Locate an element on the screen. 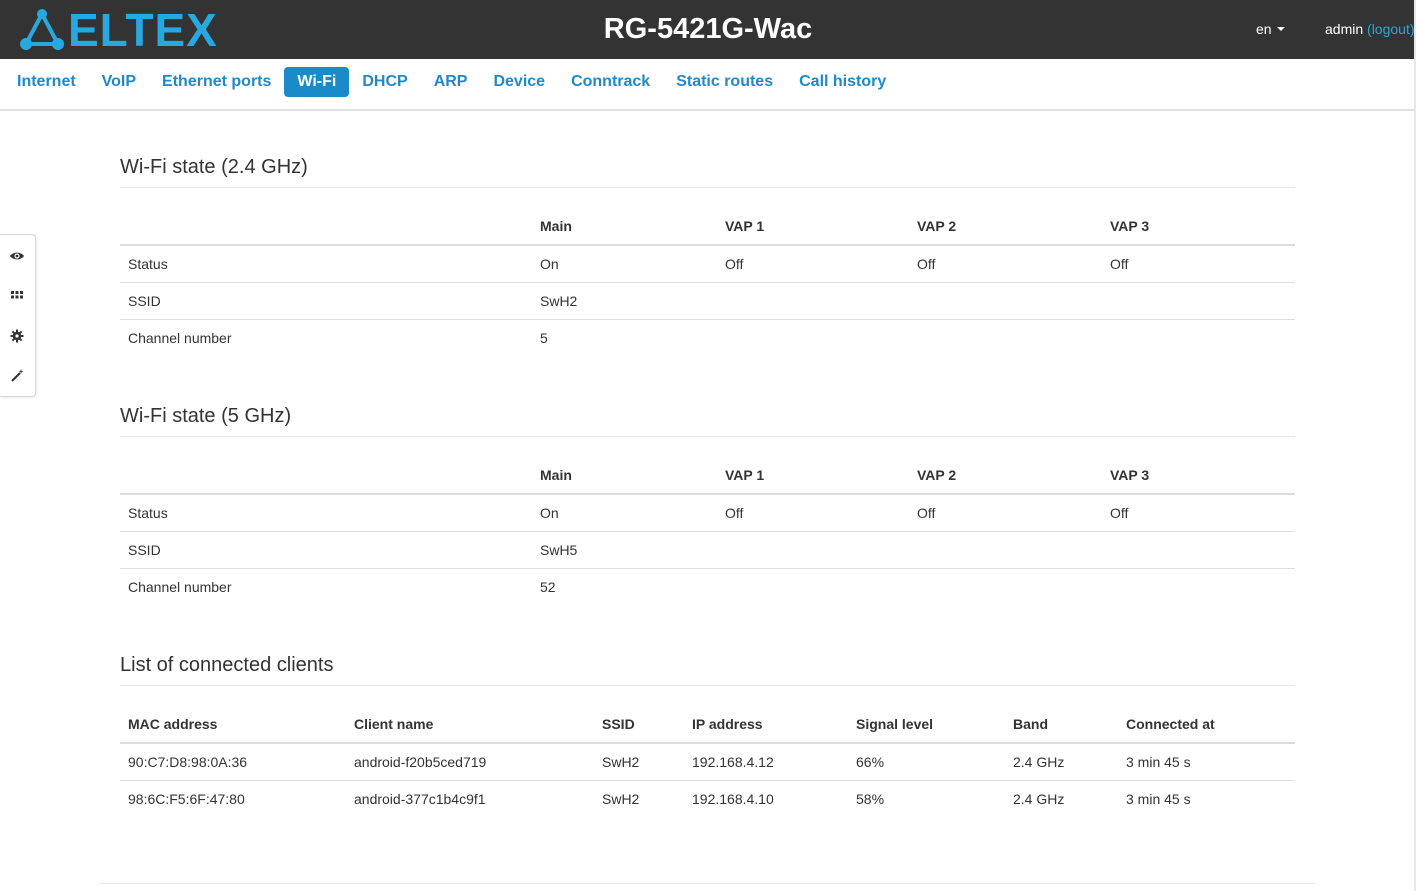 This screenshot has height=891, width=1416. tab-internet: Internet is located at coordinates (46, 82).